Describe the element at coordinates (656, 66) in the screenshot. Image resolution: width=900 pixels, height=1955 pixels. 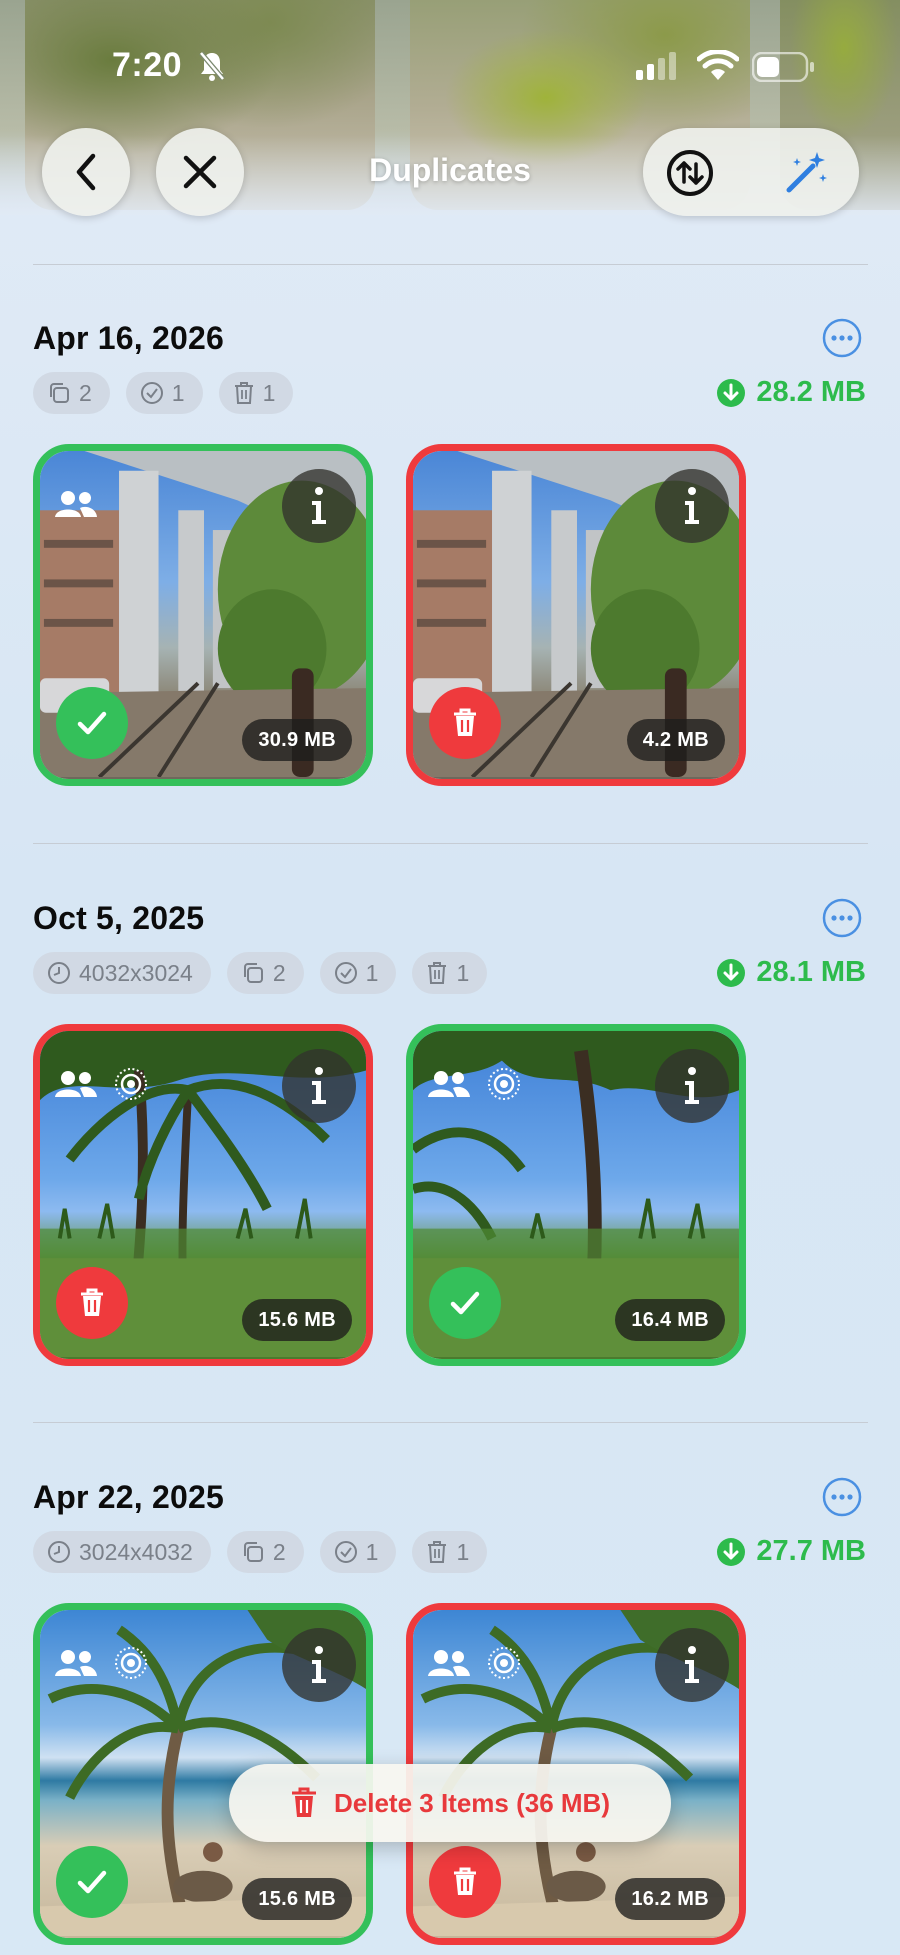
I see `cellular-icon` at that location.